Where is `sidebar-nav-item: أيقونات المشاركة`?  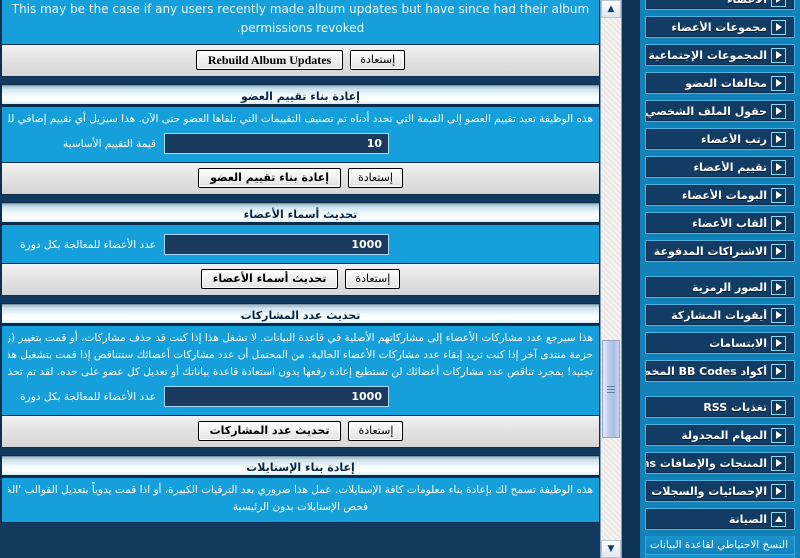
sidebar-nav-item: أيقونات المشاركة is located at coordinates (720, 315).